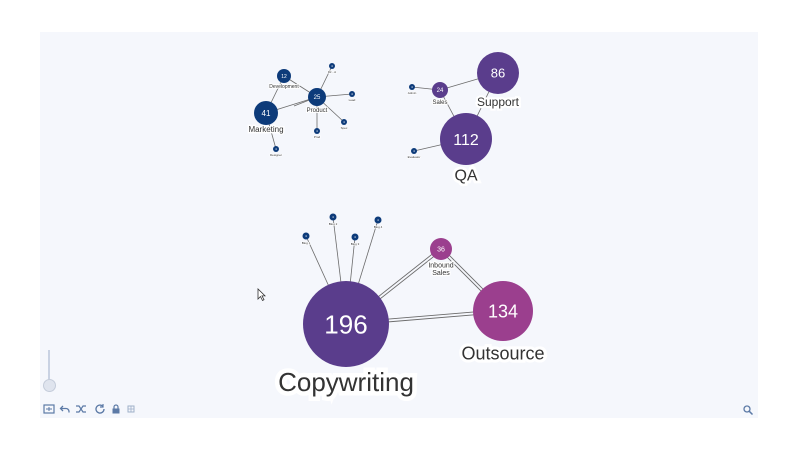 The height and width of the screenshot is (450, 800). What do you see at coordinates (266, 113) in the screenshot?
I see `node-value: 41` at bounding box center [266, 113].